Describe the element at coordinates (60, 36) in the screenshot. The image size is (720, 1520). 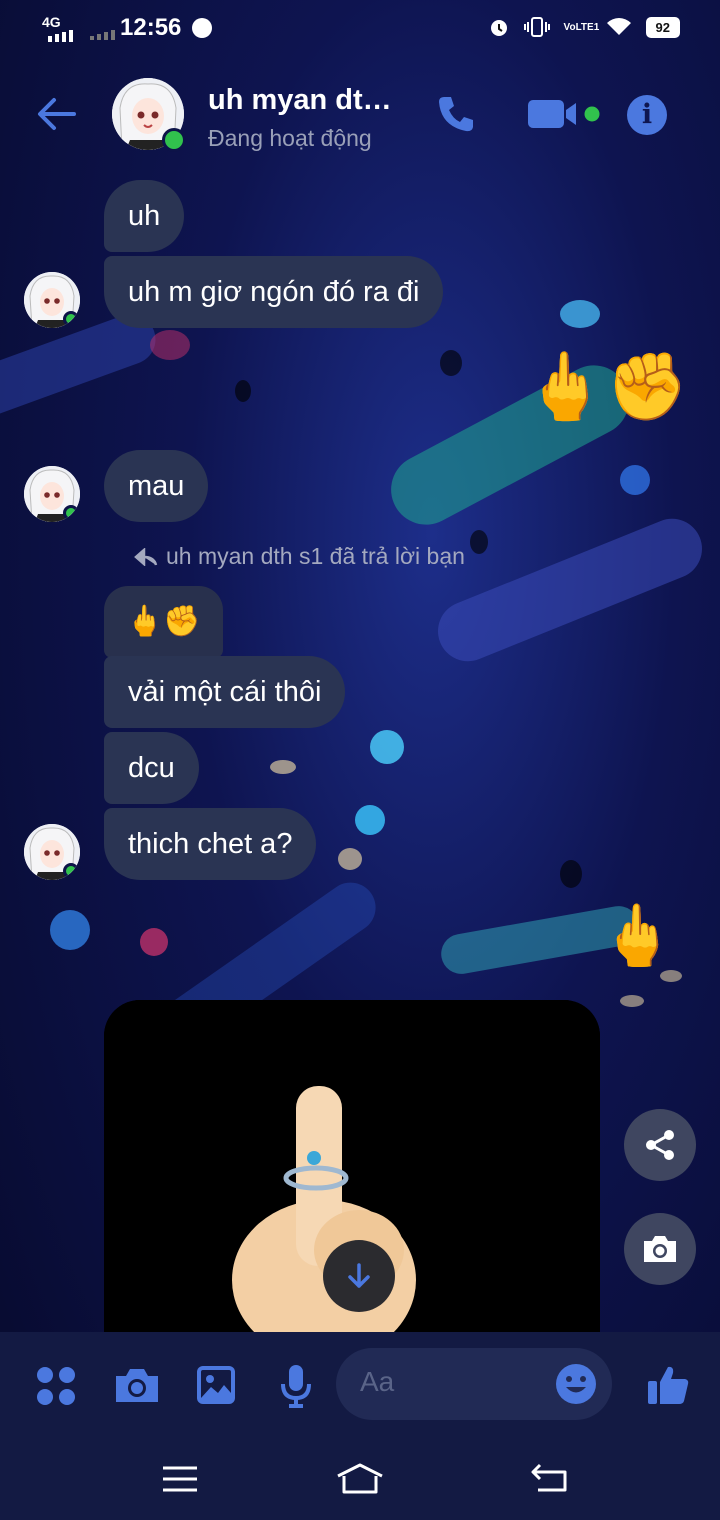
I see `signal-icon` at that location.